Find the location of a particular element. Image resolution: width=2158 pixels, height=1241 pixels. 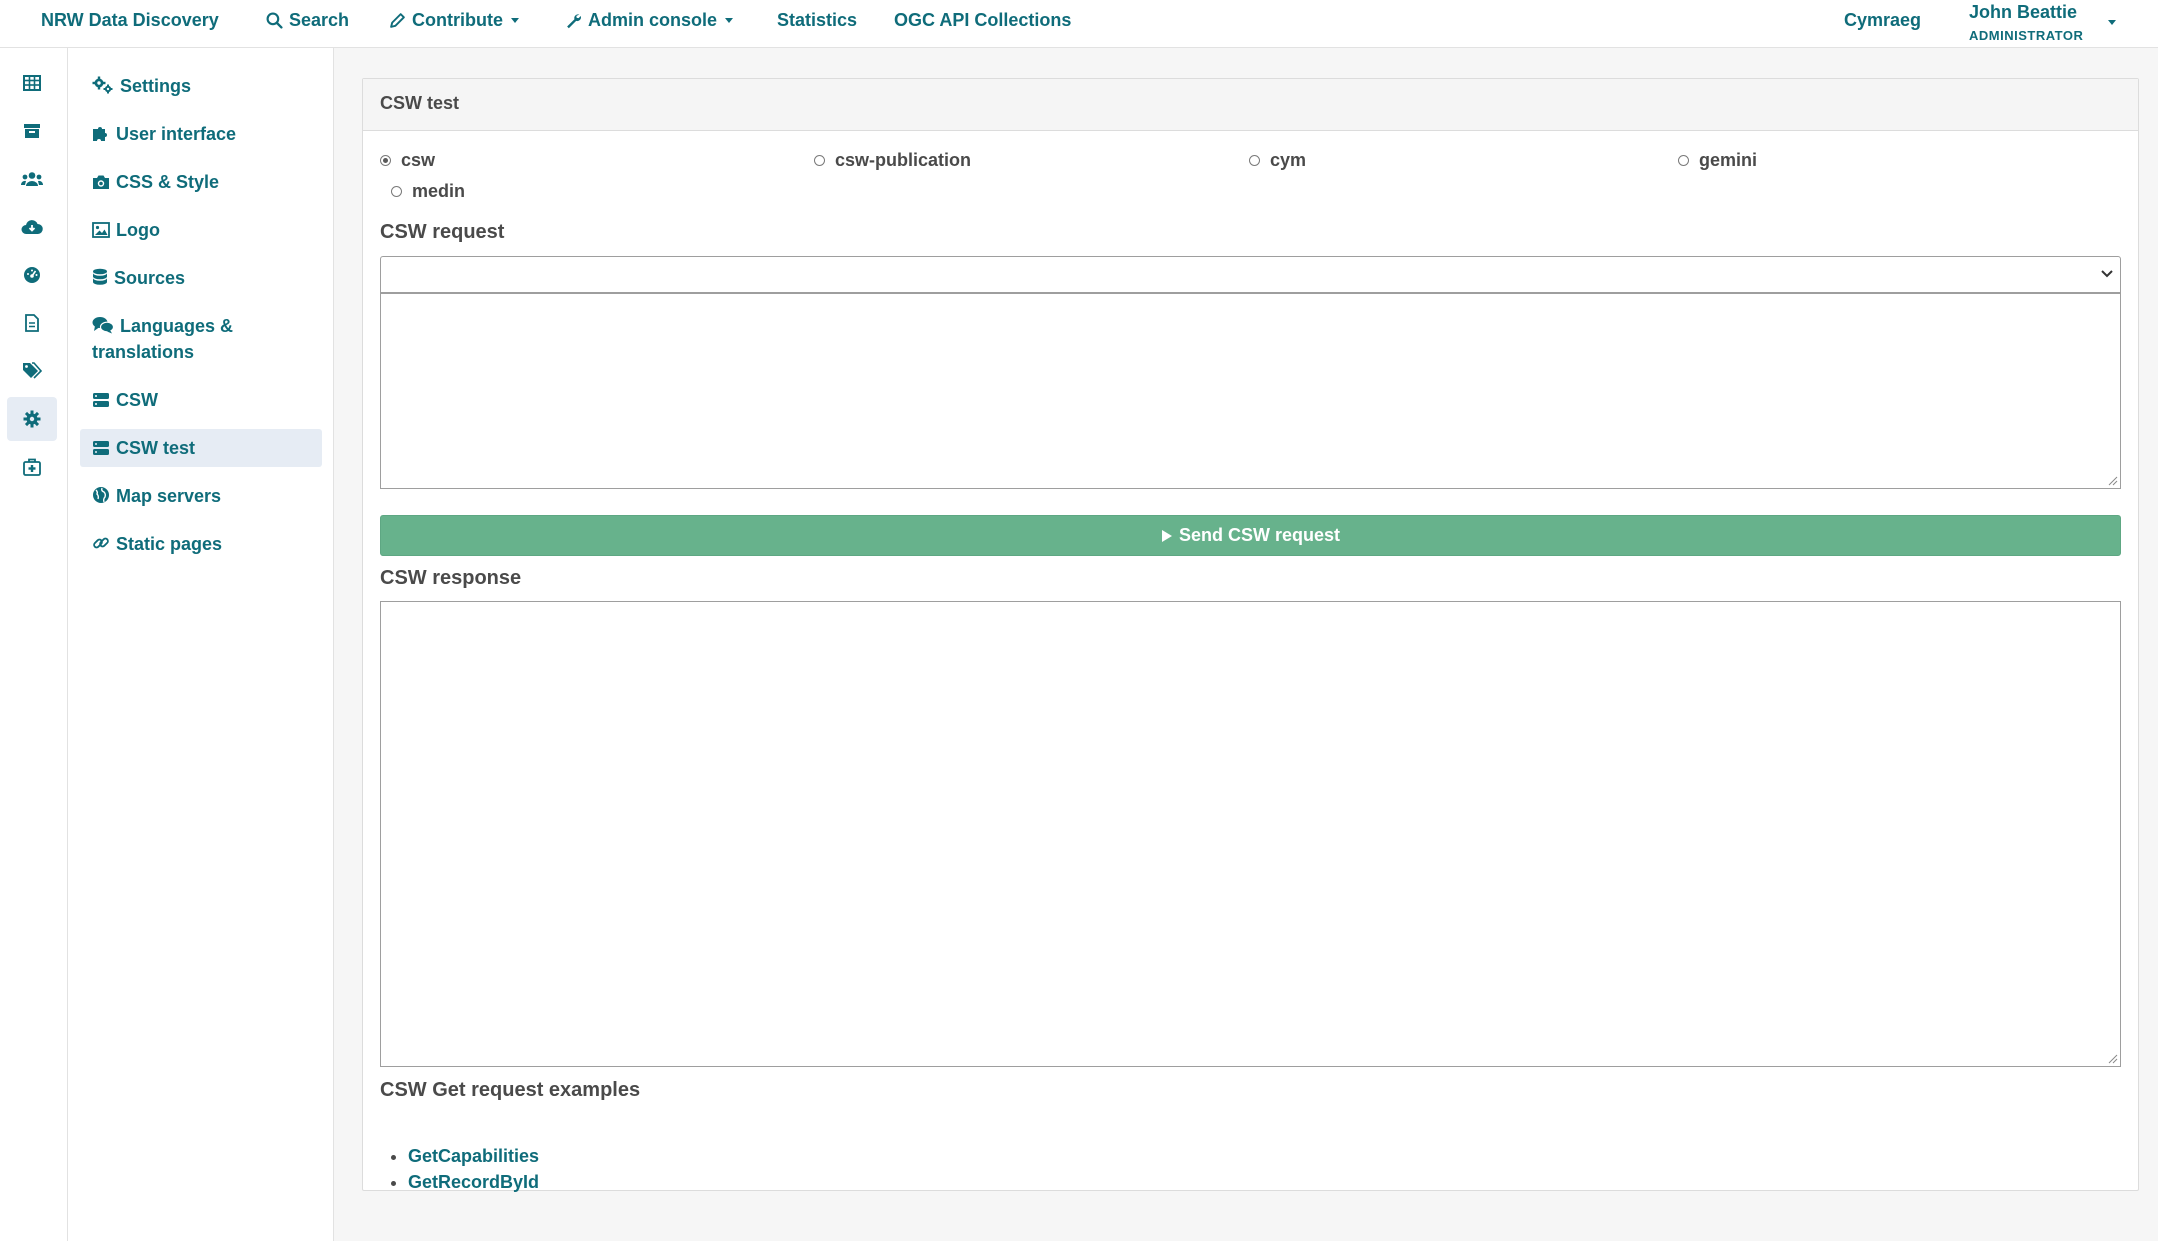

radio-gemini: gemini is located at coordinates (1717, 160).